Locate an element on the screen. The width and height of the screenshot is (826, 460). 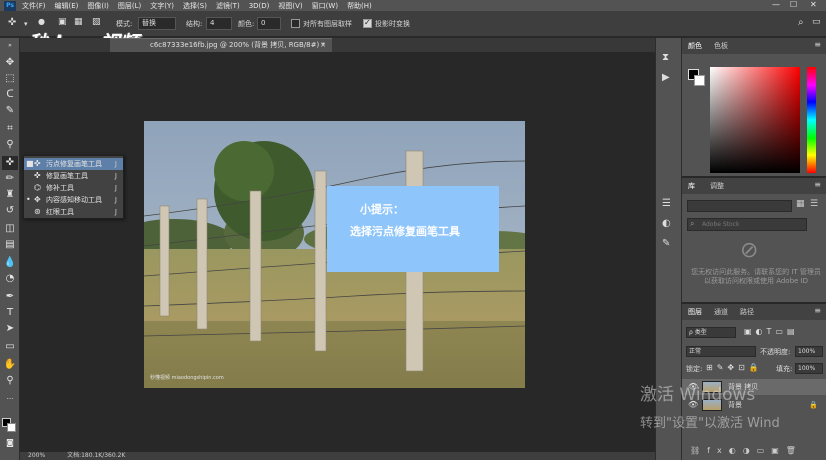
panel-background-swatch is located at coordinates (699, 80).